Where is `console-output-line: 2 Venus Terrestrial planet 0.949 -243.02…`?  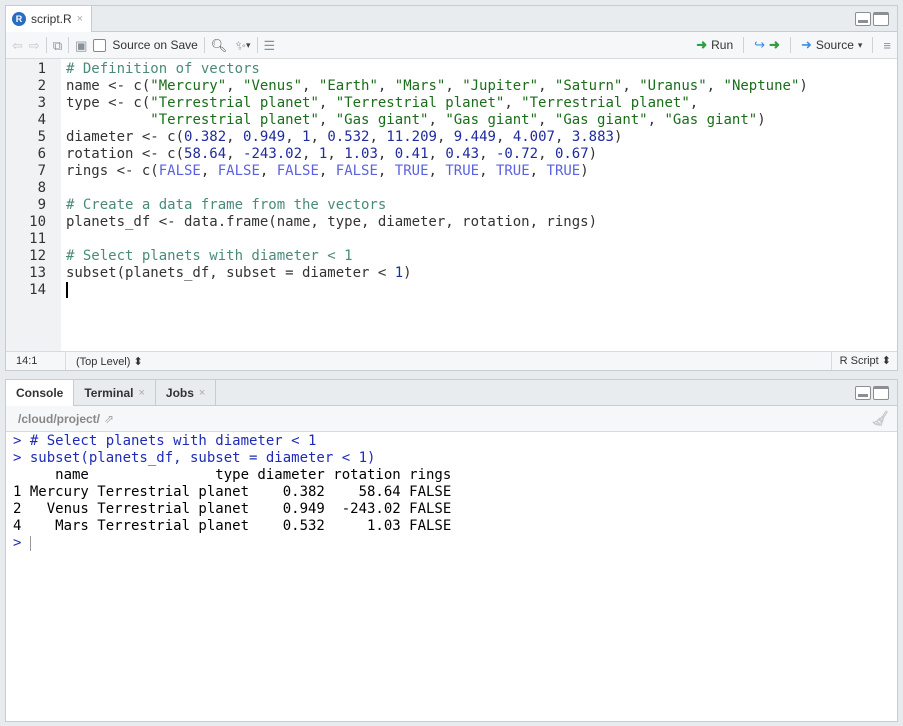
console-output-line: 2 Venus Terrestrial planet 0.949 -243.02… is located at coordinates (232, 509).